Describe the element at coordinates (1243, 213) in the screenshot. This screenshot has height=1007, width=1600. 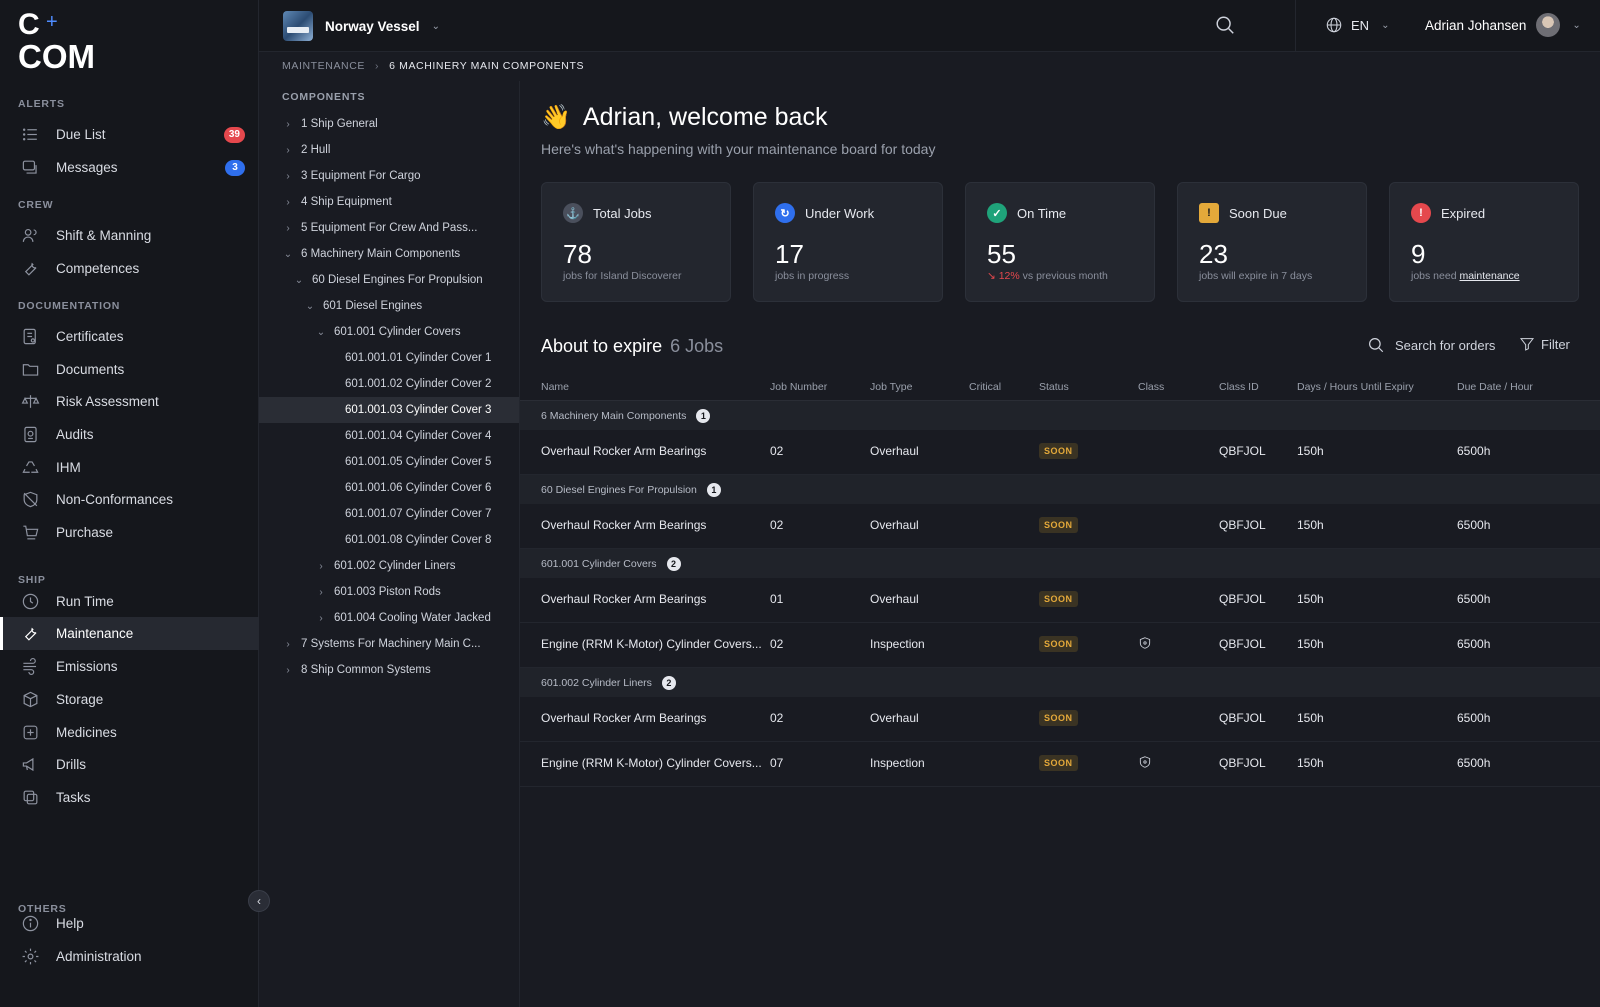
I see `stat-card-header: ! Soon Due` at that location.